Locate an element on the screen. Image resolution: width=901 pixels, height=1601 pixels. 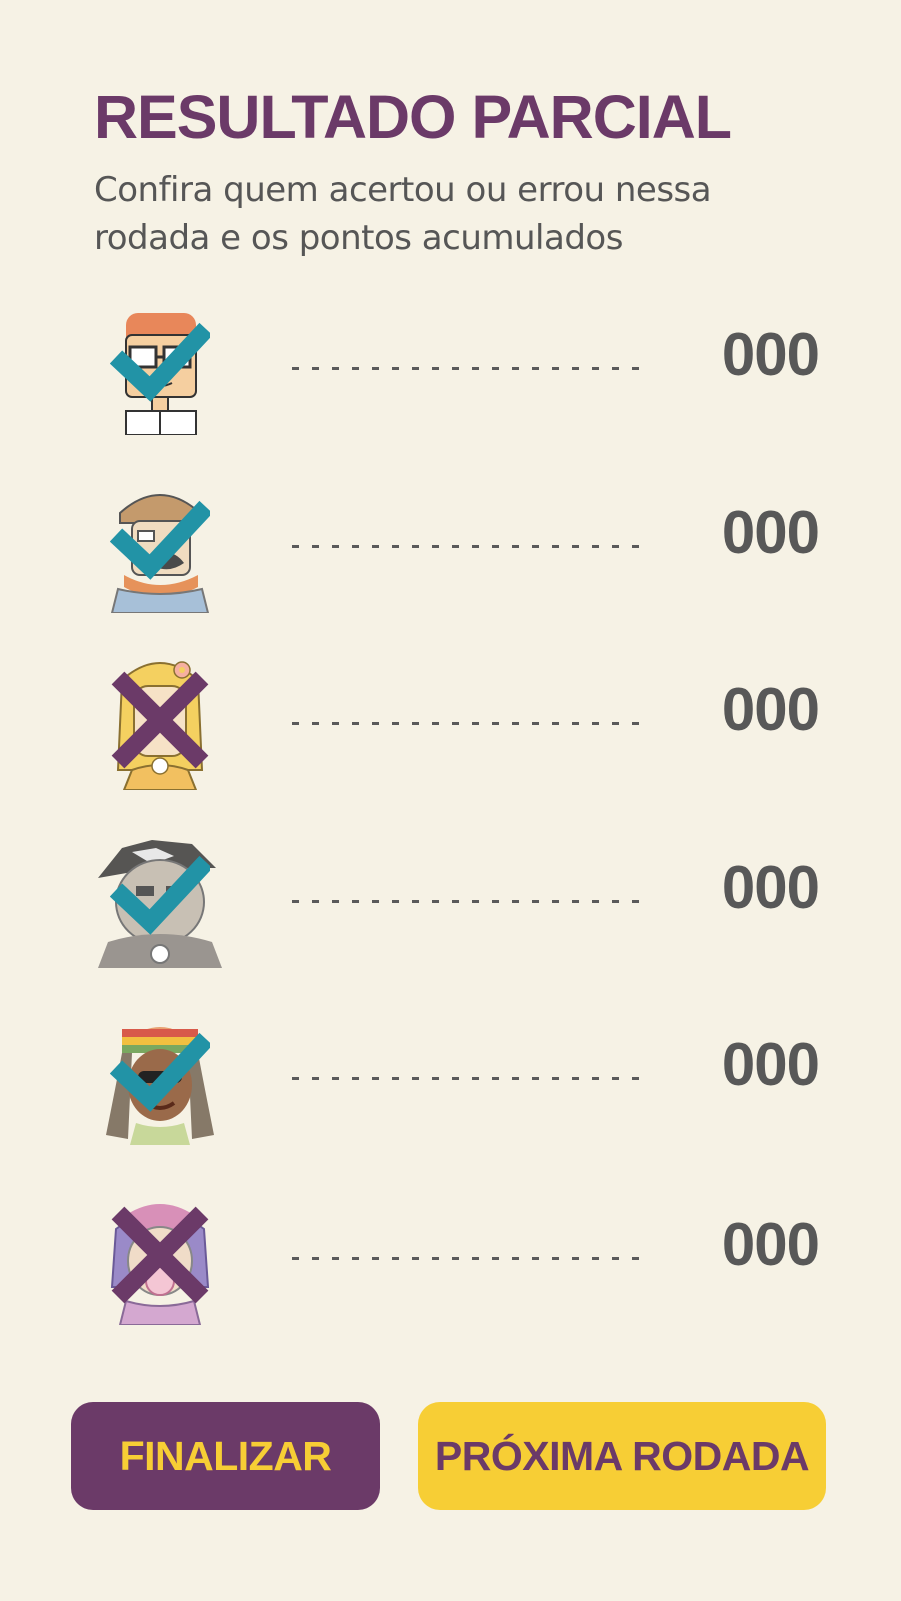
proxima-rodada-button: PRÓXIMA RODADA is located at coordinates (622, 1456).